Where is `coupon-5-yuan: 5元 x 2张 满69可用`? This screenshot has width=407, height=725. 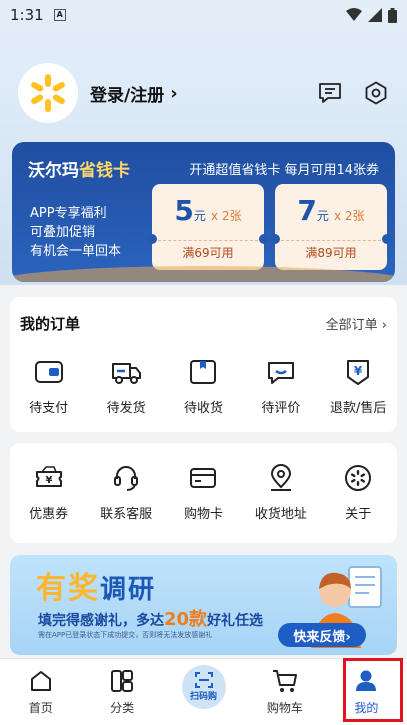 coupon-5-yuan: 5元 x 2张 满69可用 is located at coordinates (208, 227).